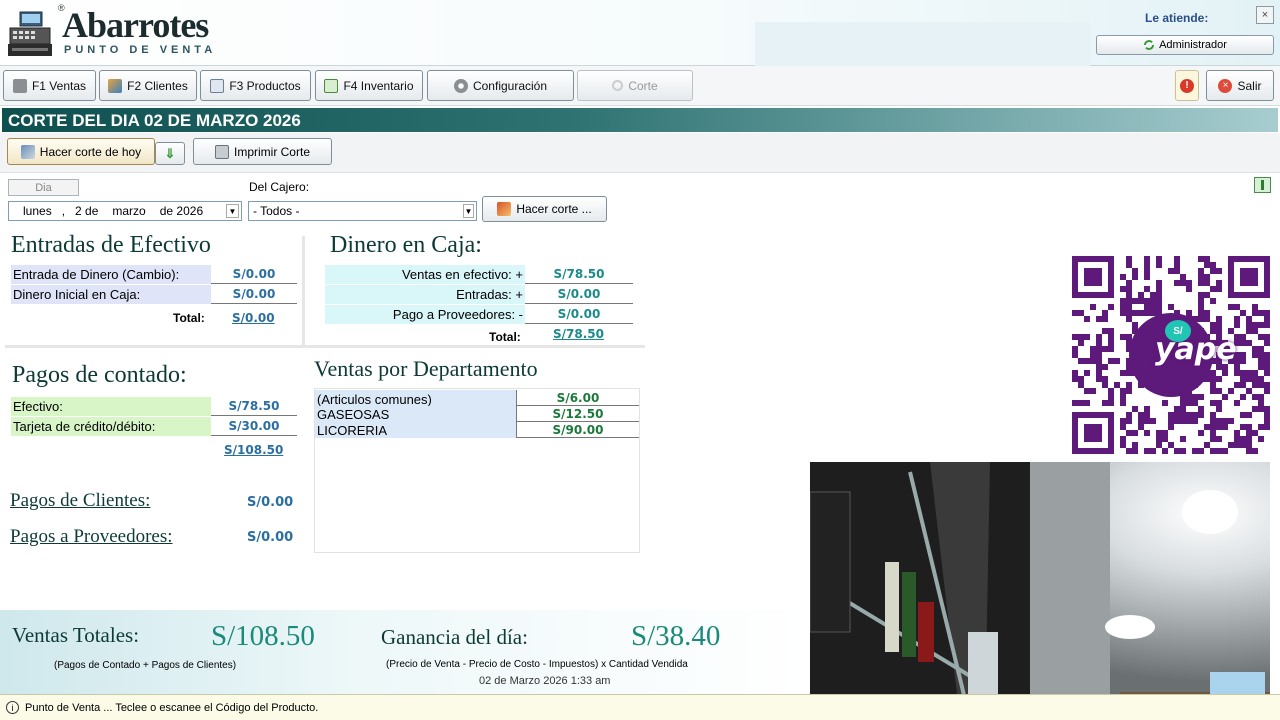 The image size is (1280, 720). I want to click on webcam-overlay, so click(1040, 591).